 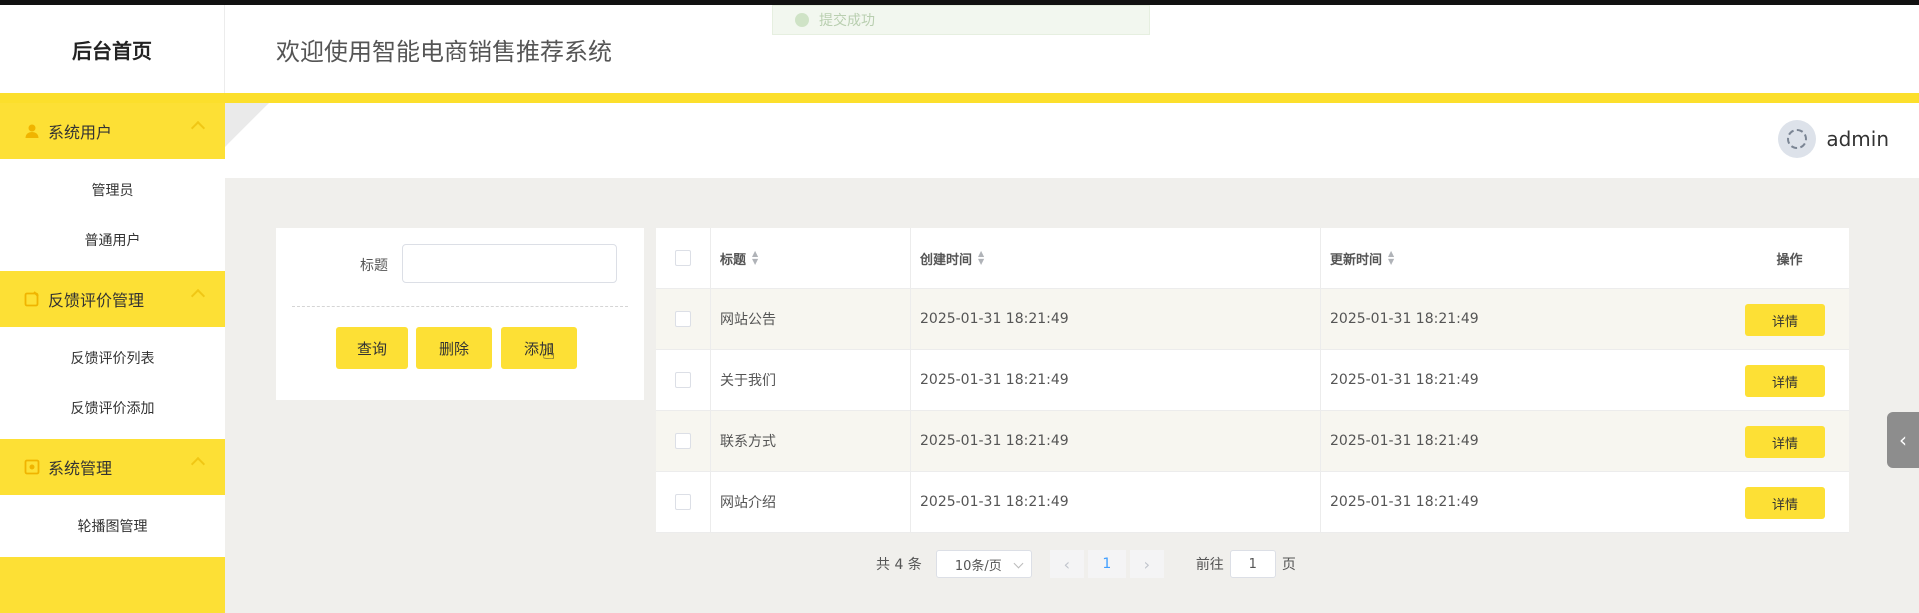 What do you see at coordinates (549, 352) in the screenshot?
I see `hand-cursor-icon: ☝` at bounding box center [549, 352].